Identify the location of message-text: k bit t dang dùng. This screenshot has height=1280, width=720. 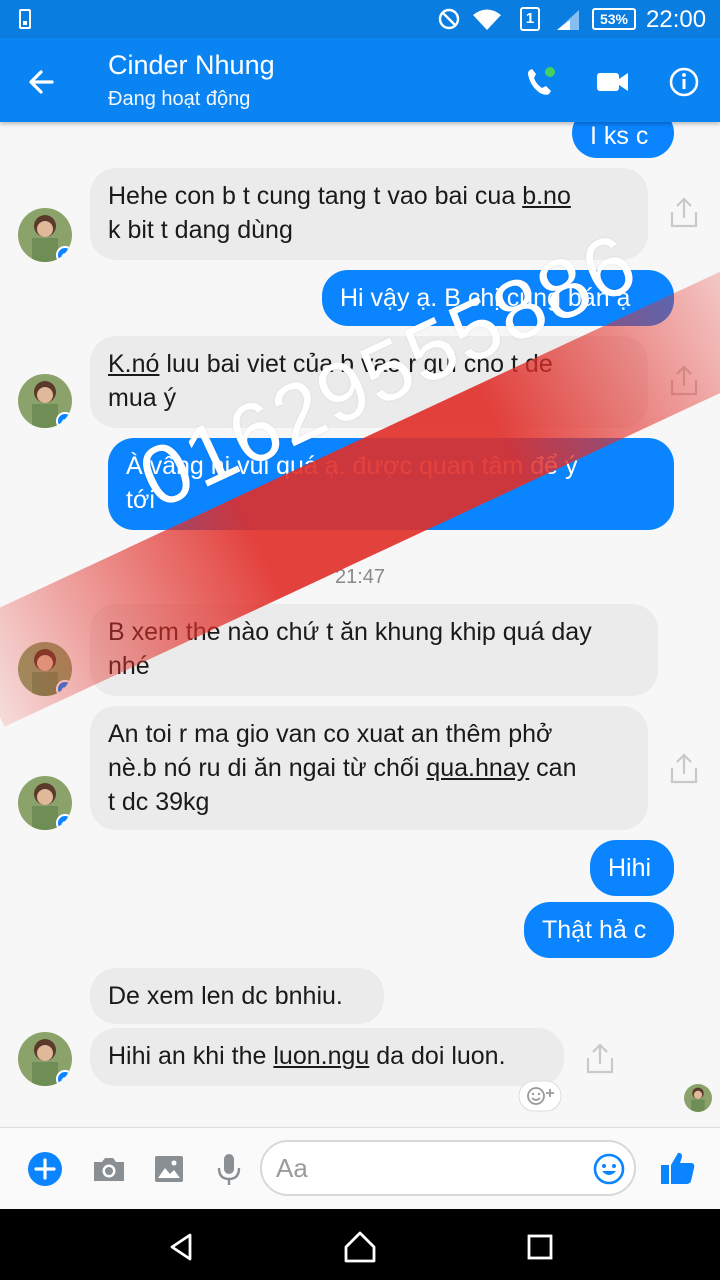
(200, 230).